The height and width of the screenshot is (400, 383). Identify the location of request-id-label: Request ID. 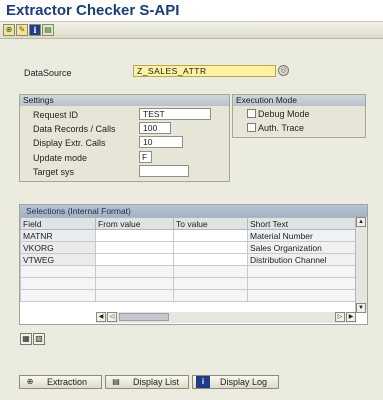
(56, 115).